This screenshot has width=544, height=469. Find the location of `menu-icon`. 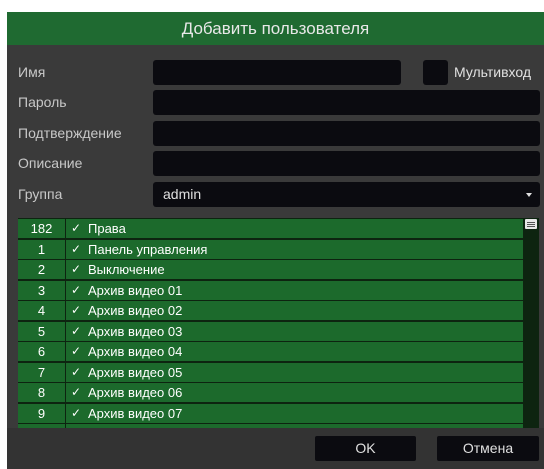

menu-icon is located at coordinates (531, 224).